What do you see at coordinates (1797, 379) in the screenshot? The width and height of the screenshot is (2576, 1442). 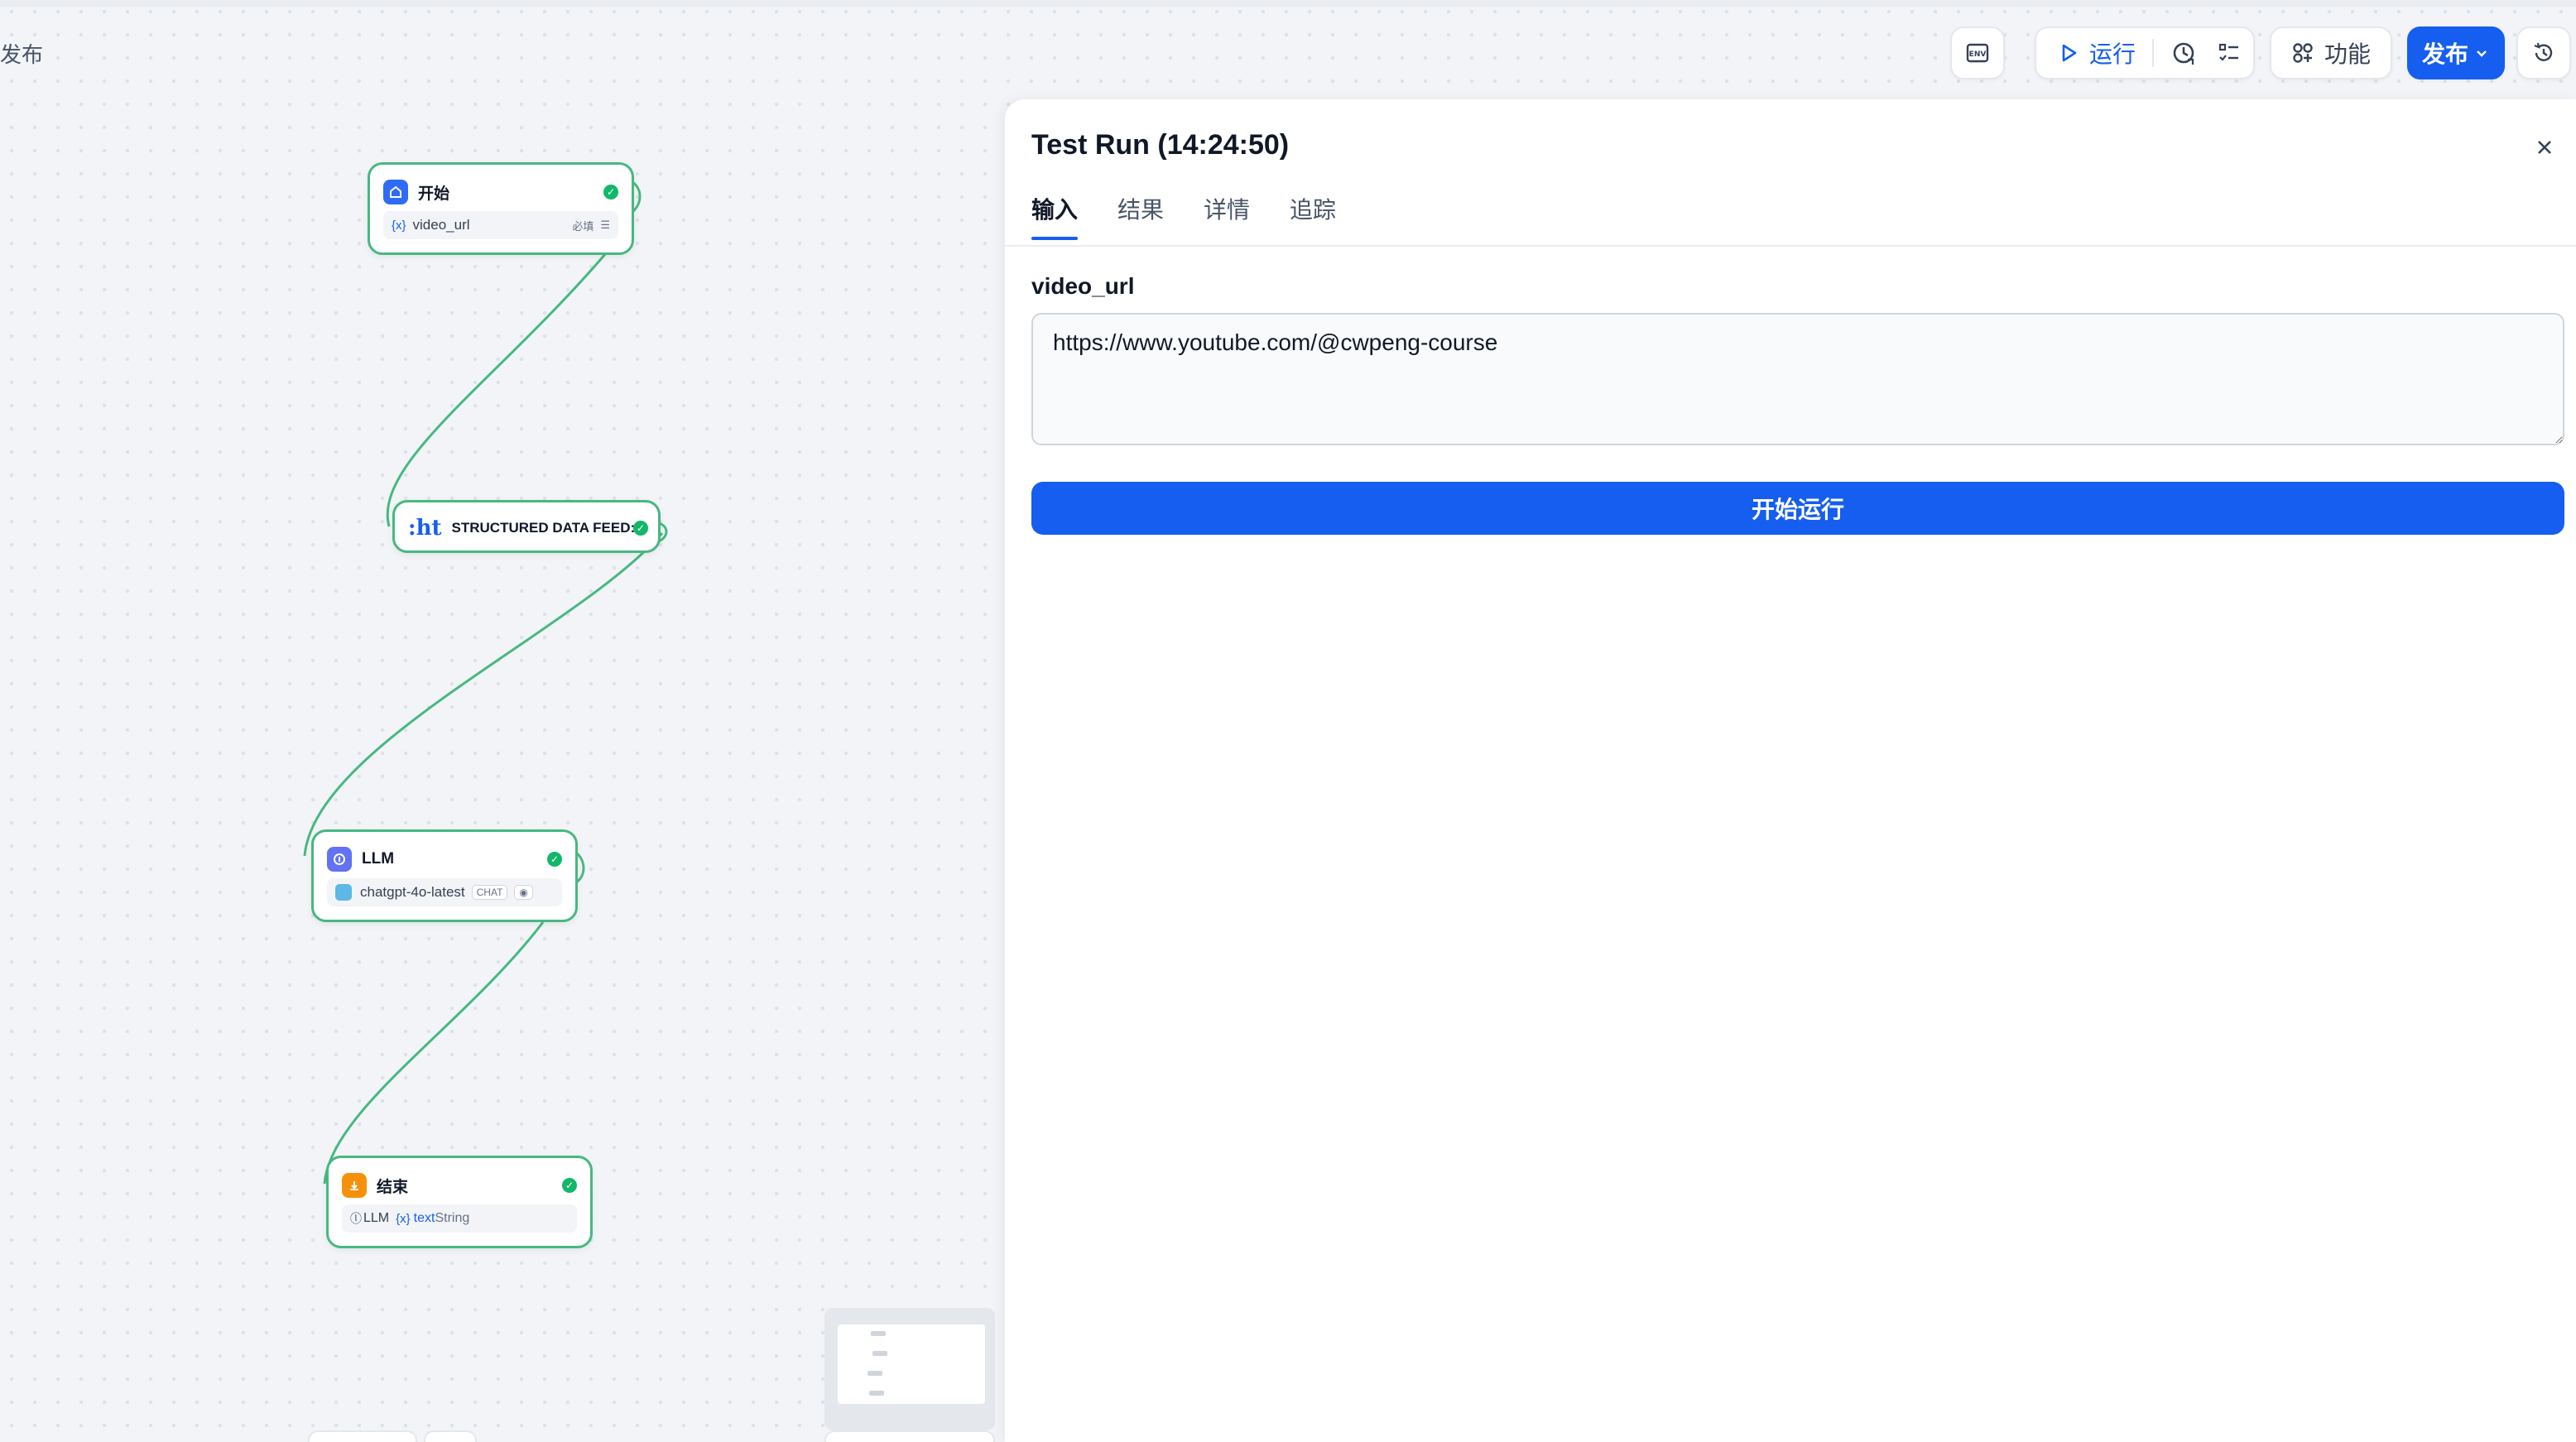 I see `video-url-input: https://www.youtube.com/@cwpeng-course` at bounding box center [1797, 379].